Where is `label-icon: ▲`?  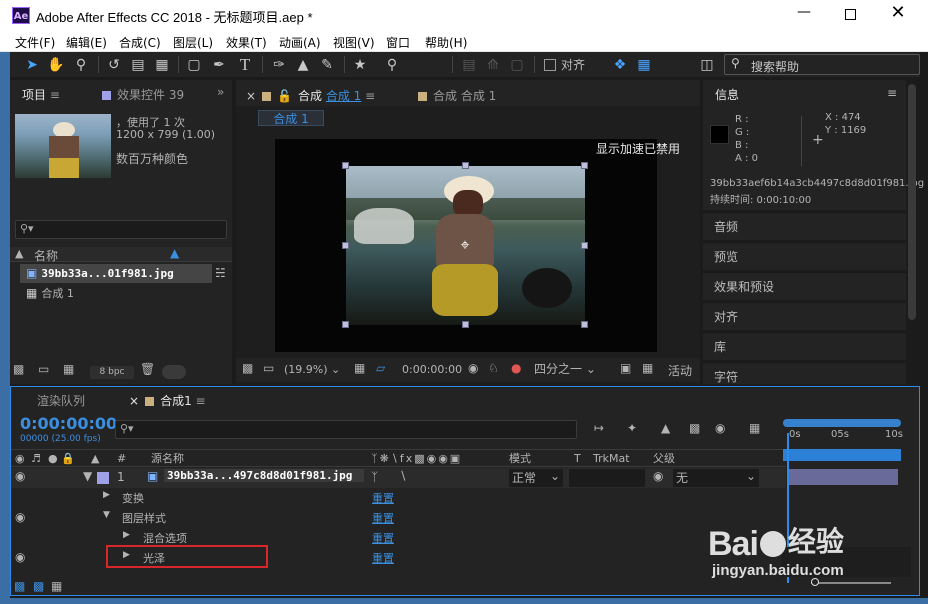
label-icon: ▲ is located at coordinates (95, 458).